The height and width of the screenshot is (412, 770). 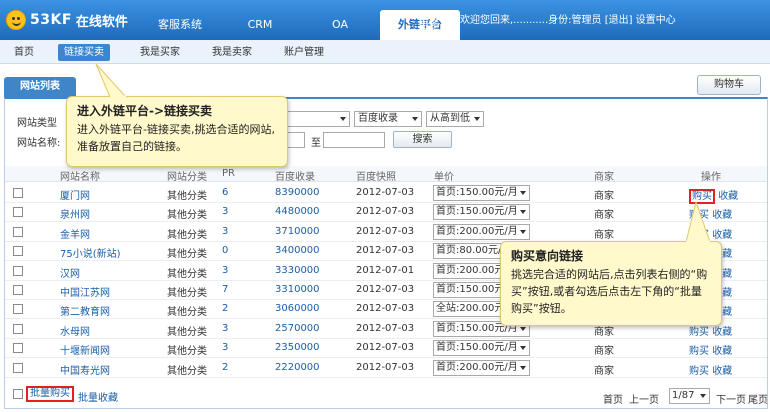 What do you see at coordinates (160, 52) in the screenshot?
I see `subnav-buyer: 我是买家` at bounding box center [160, 52].